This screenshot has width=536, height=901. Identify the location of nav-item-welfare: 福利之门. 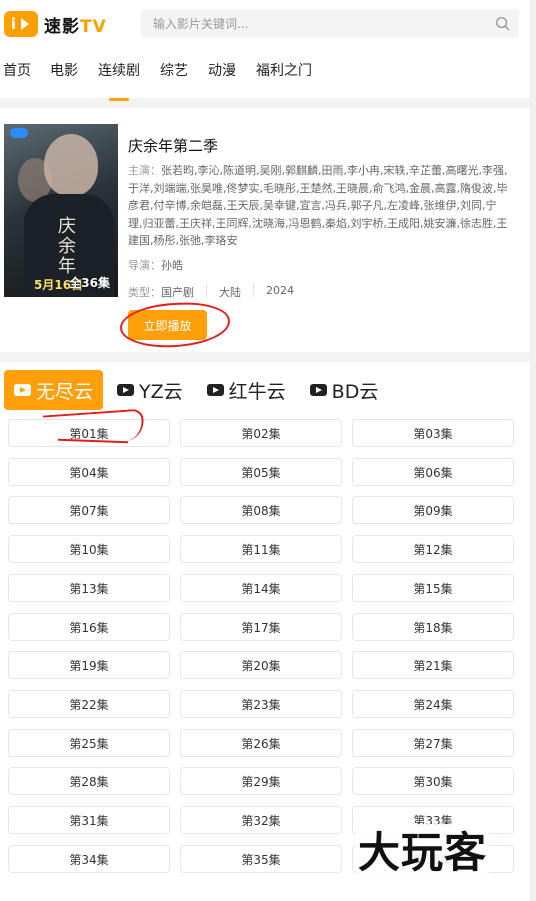
(284, 74).